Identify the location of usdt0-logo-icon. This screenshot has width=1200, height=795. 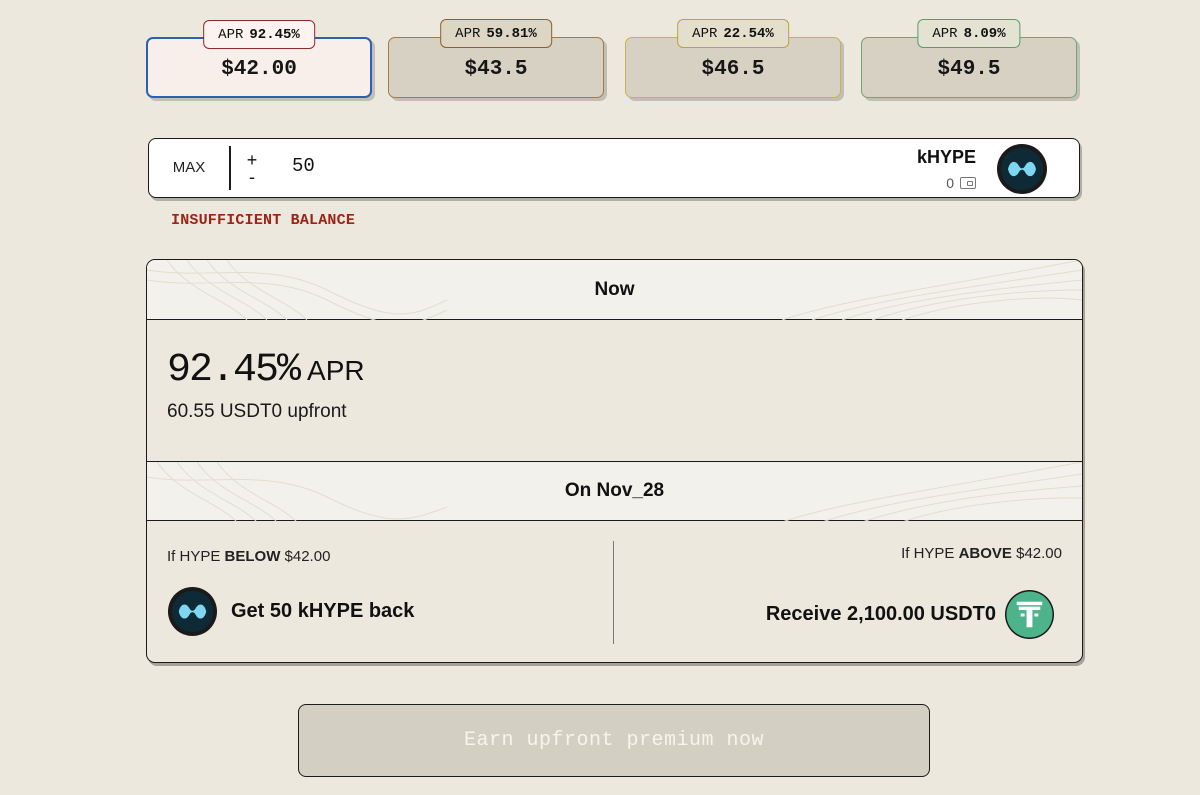
(1029, 614).